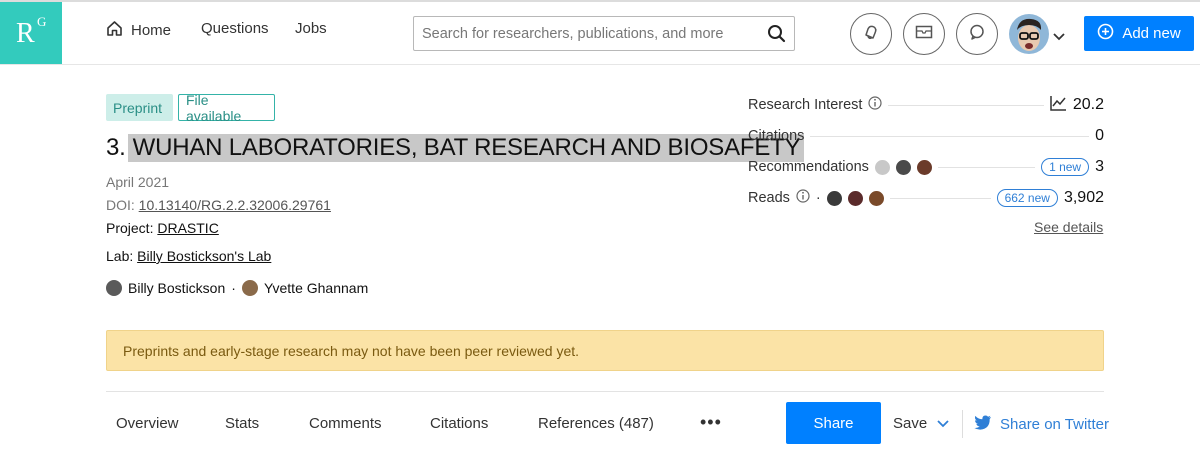 The image size is (1200, 451). What do you see at coordinates (1065, 167) in the screenshot?
I see `recommendations-new-badge: 1 new` at bounding box center [1065, 167].